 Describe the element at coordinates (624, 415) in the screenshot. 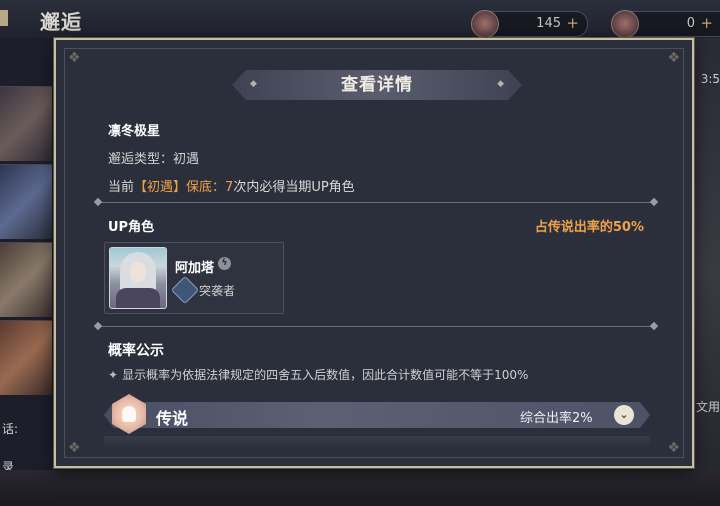

I see `chevron-down-icon: ⌄` at that location.